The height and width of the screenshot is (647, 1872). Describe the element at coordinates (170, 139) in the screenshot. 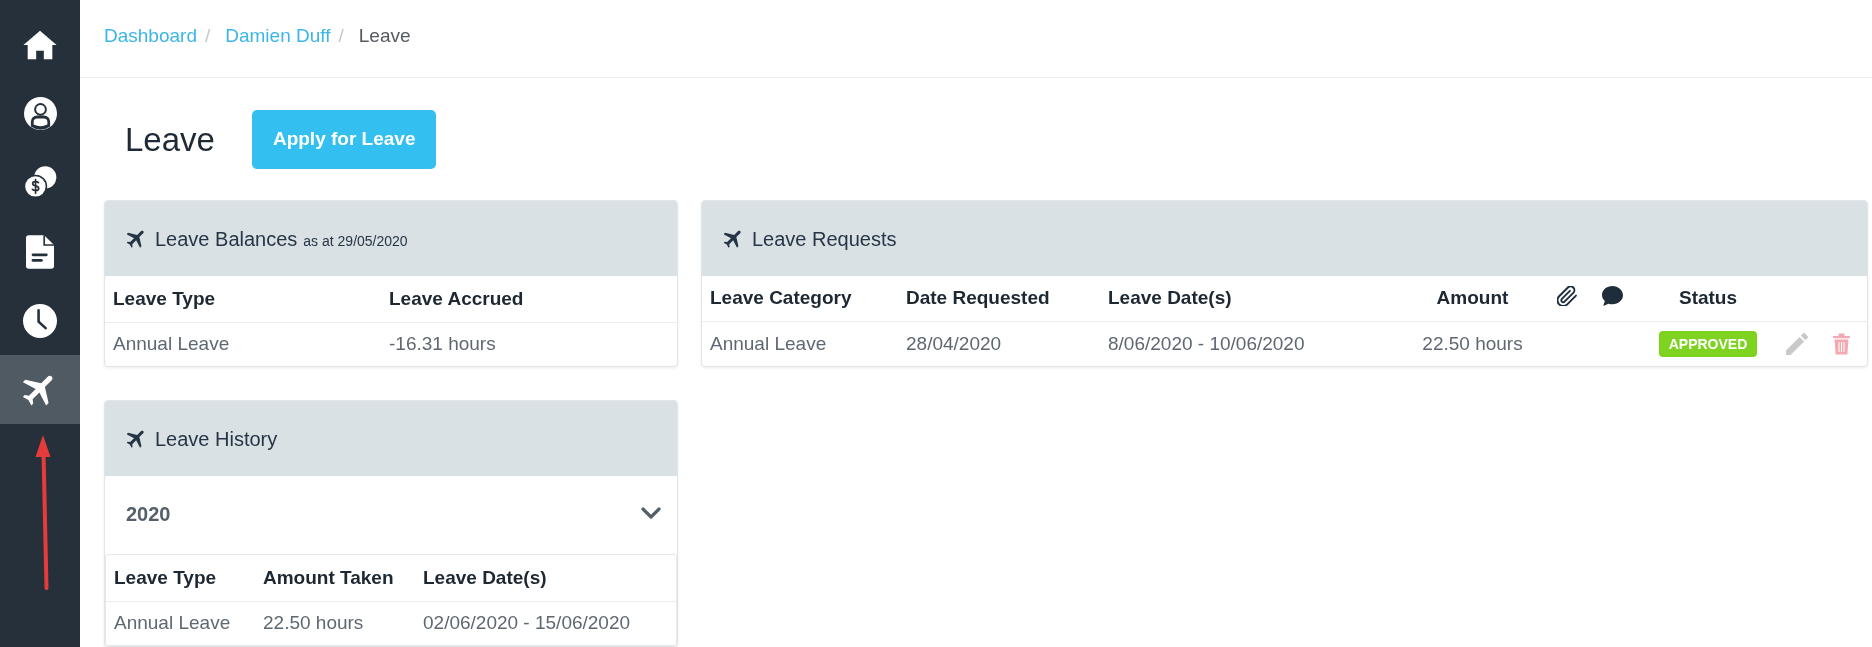

I see `page-title: Leave` at that location.